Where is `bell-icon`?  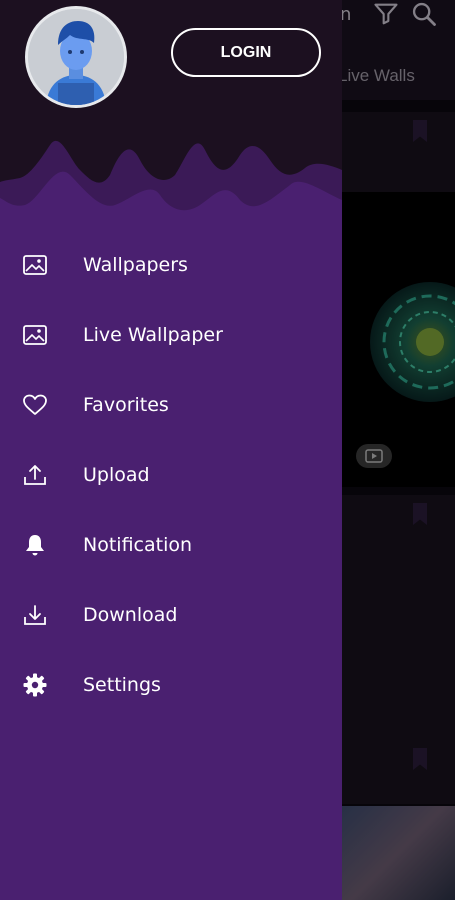
bell-icon is located at coordinates (35, 545).